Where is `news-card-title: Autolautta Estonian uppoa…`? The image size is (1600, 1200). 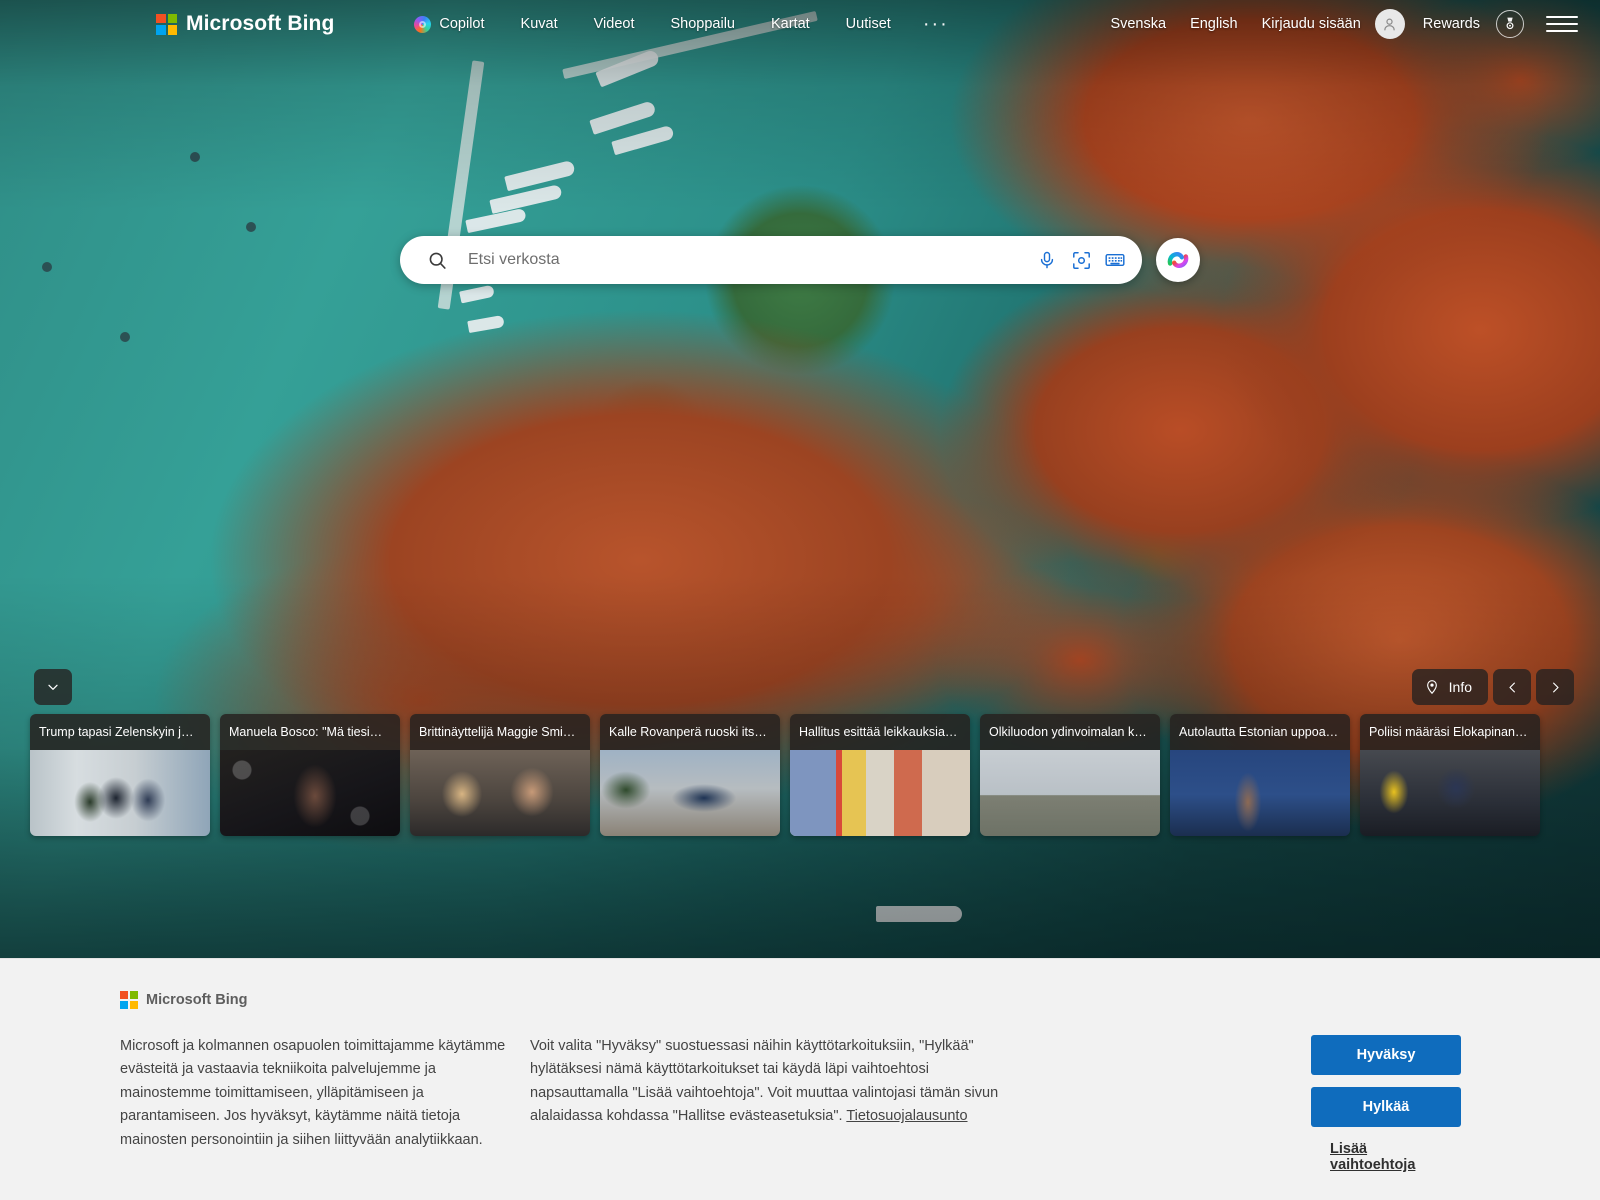 news-card-title: Autolautta Estonian uppoa… is located at coordinates (1260, 732).